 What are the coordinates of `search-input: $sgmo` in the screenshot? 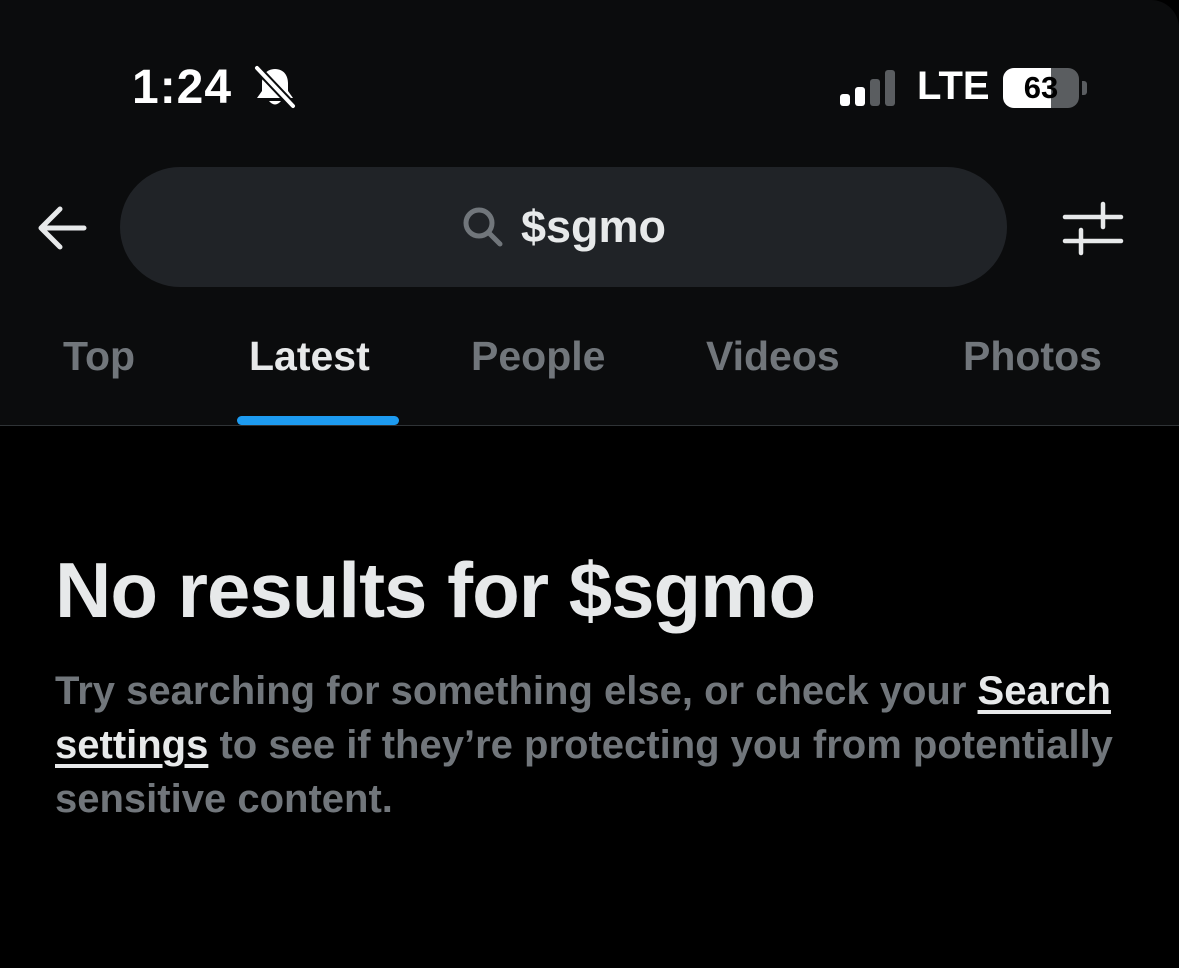 It's located at (563, 227).